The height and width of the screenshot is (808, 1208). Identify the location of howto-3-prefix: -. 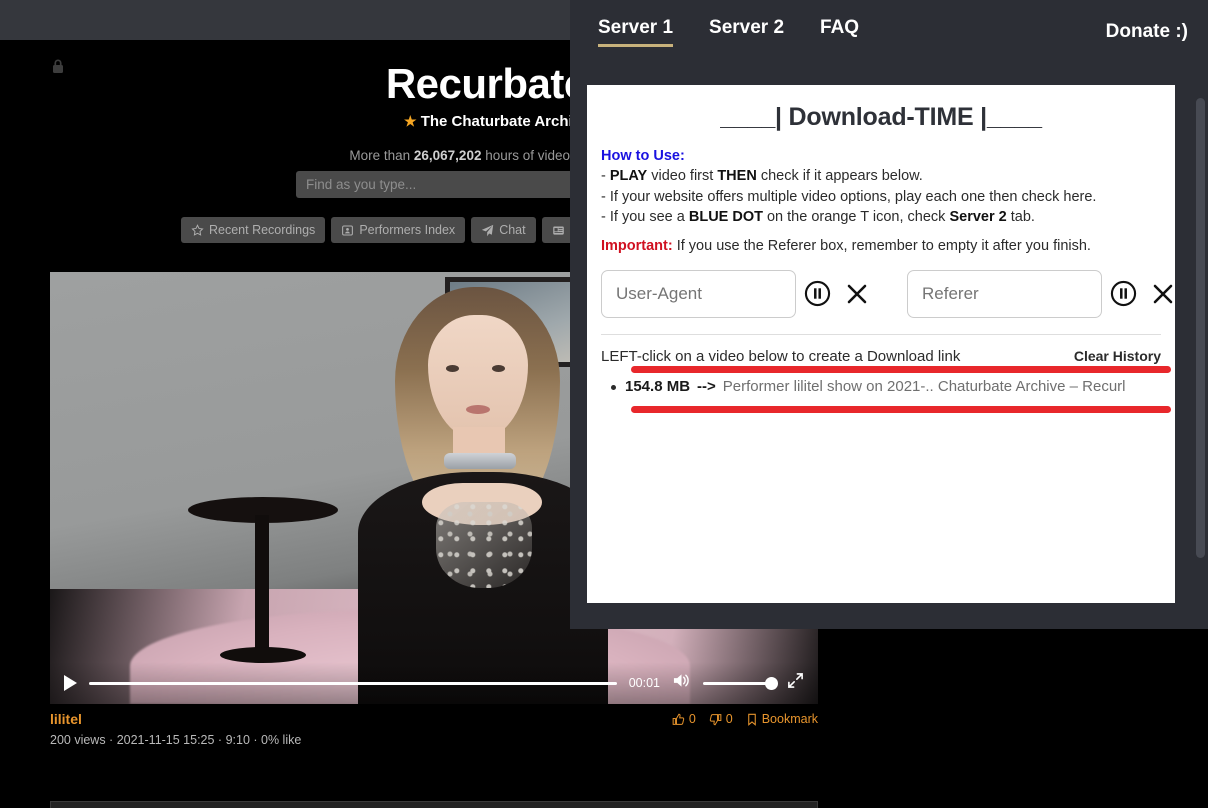
(605, 217).